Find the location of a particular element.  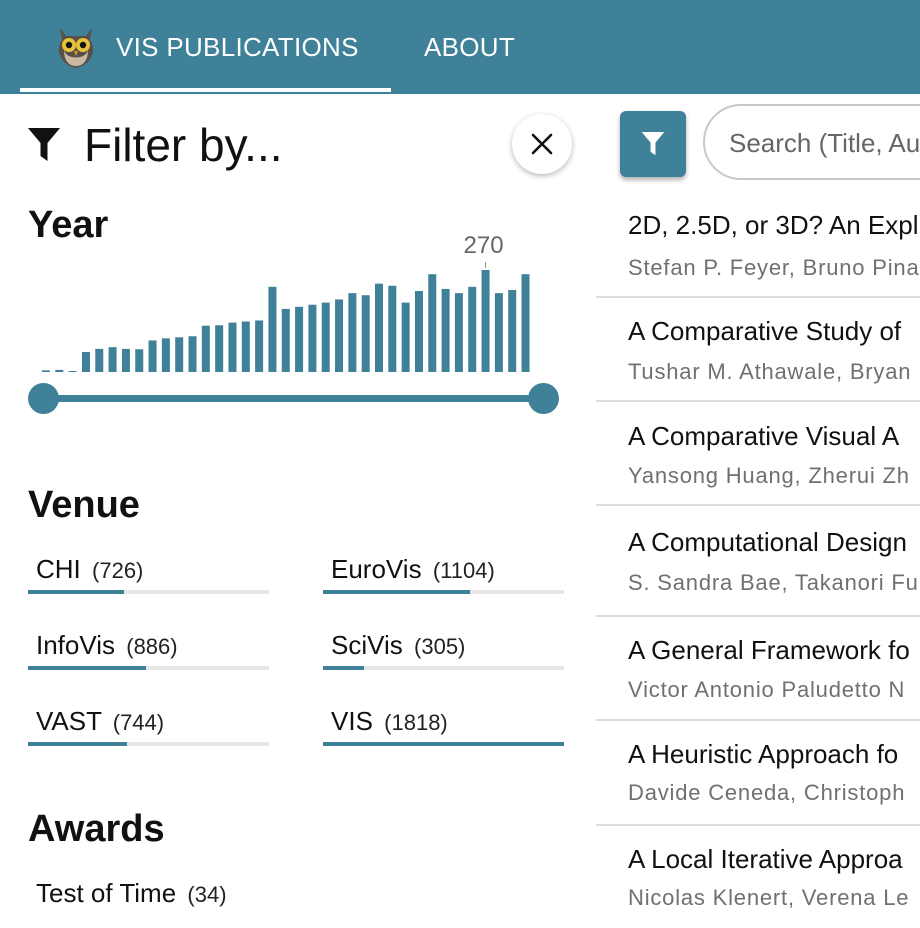

paper-title: A General Framework fo is located at coordinates (769, 650).